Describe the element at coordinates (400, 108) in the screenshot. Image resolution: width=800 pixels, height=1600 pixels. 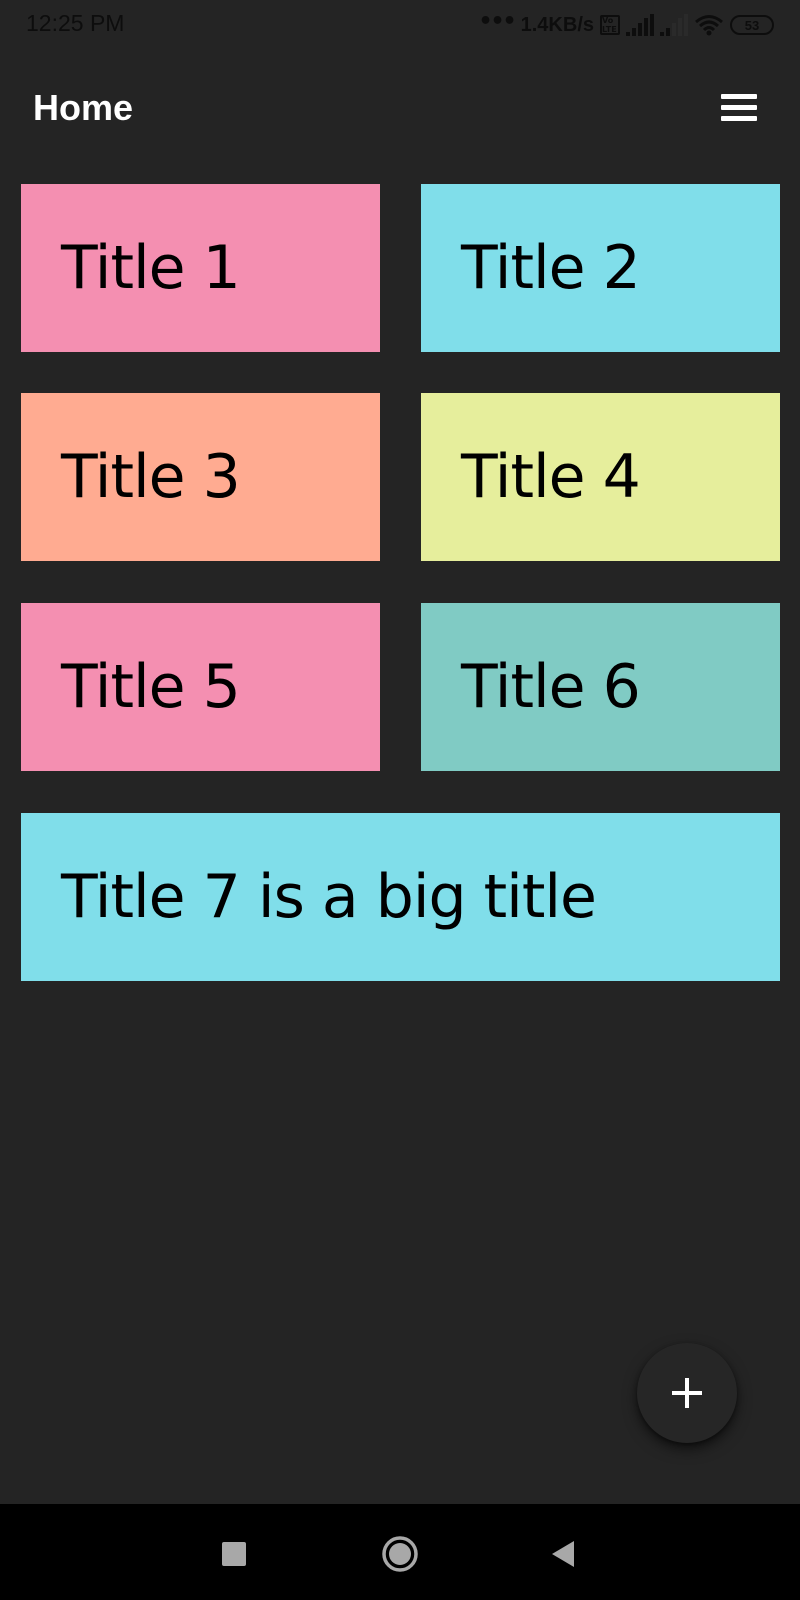
I see `app-bar: Home` at that location.